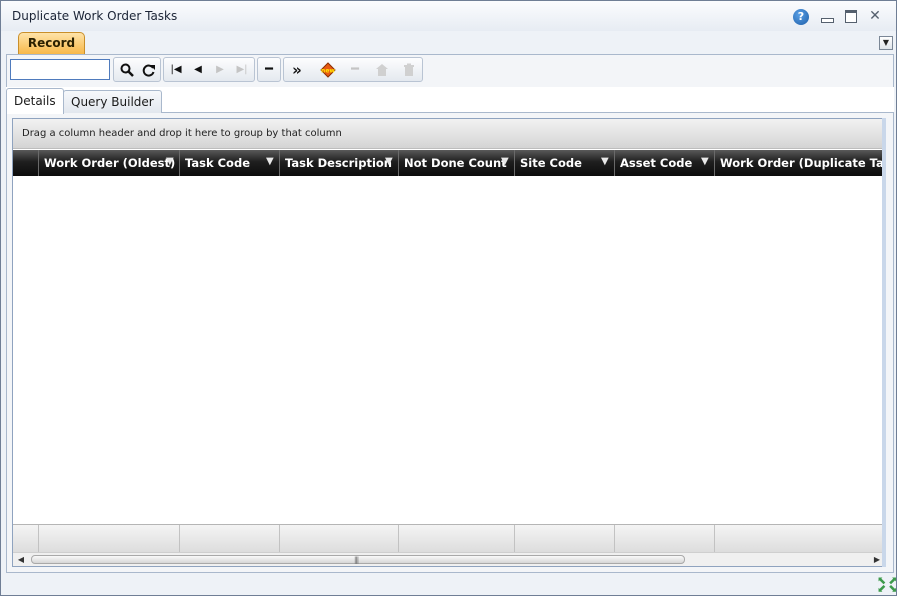 The image size is (897, 596). Describe the element at coordinates (887, 584) in the screenshot. I see `resize-grip-icon: ⬉⬈ ⬋⬊` at that location.